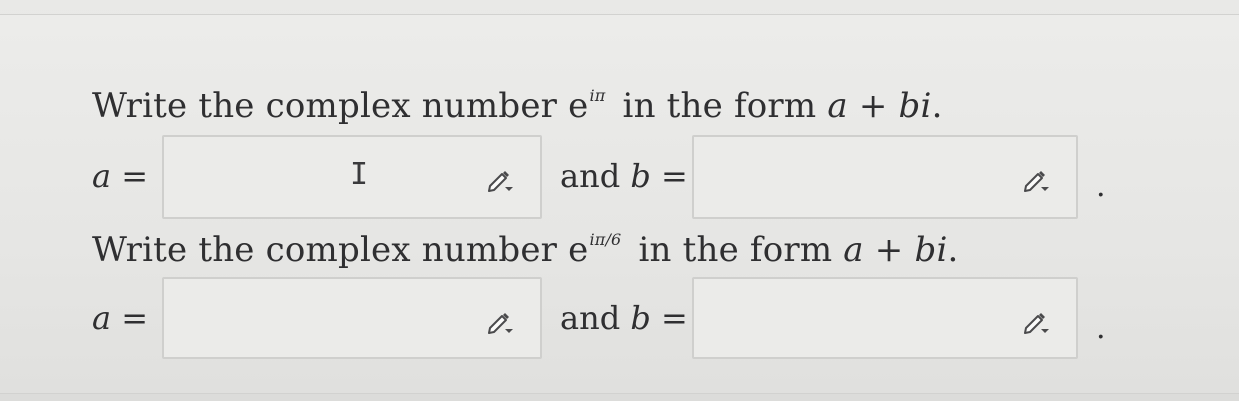 The width and height of the screenshot is (1239, 401). What do you see at coordinates (931, 250) in the screenshot?
I see `question-2-form-bi: bi` at bounding box center [931, 250].